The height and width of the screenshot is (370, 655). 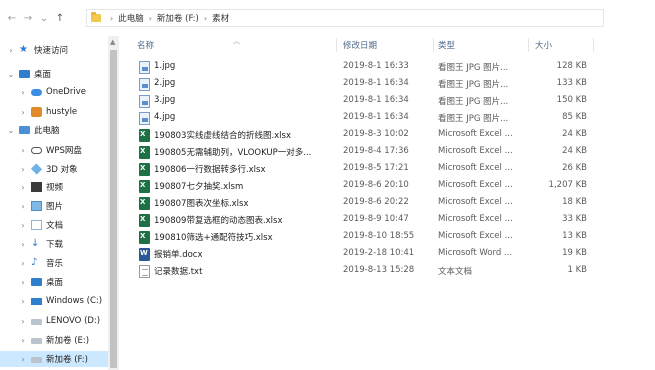 What do you see at coordinates (68, 341) in the screenshot?
I see `nav-item-label: 新加卷 (E:)` at bounding box center [68, 341].